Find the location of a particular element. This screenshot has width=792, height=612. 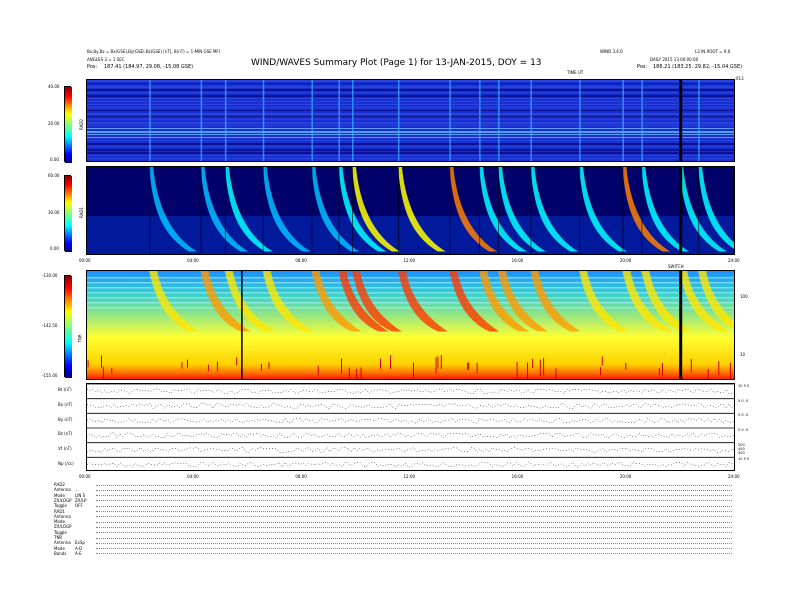

tnr-tick-bot: -155.00 is located at coordinates (50, 375).